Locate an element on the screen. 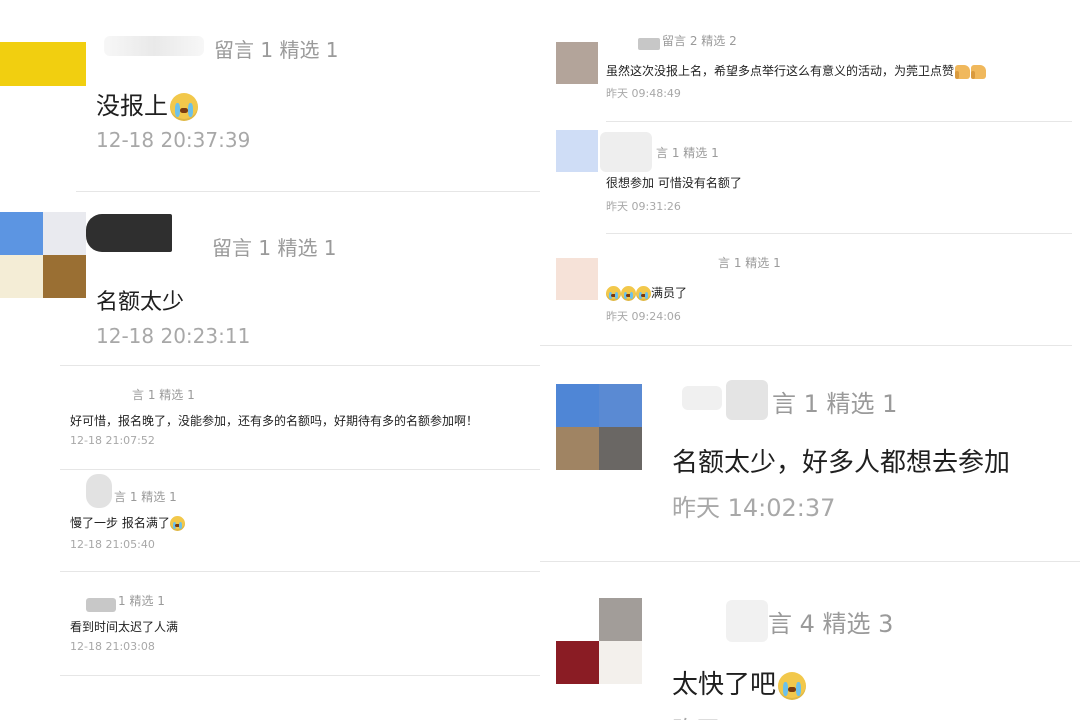 This screenshot has width=1080, height=720. comment-text: 满员了 is located at coordinates (646, 292).